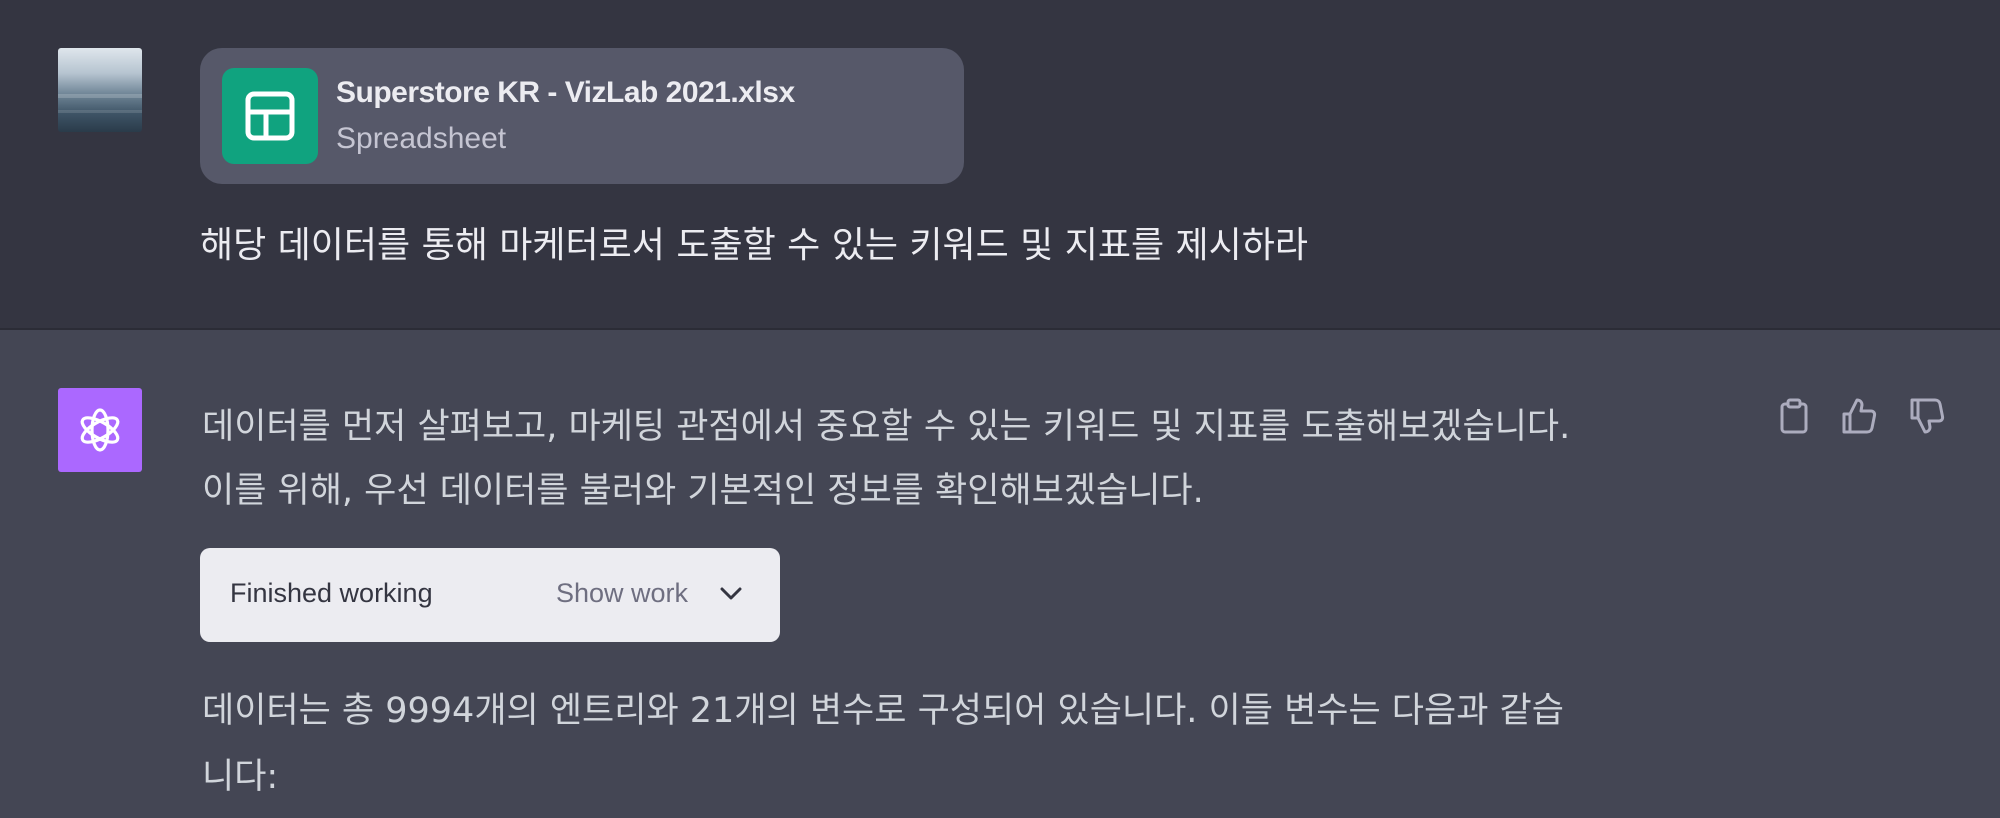 This screenshot has height=818, width=2000. I want to click on file-type: Spreadsheet, so click(421, 138).